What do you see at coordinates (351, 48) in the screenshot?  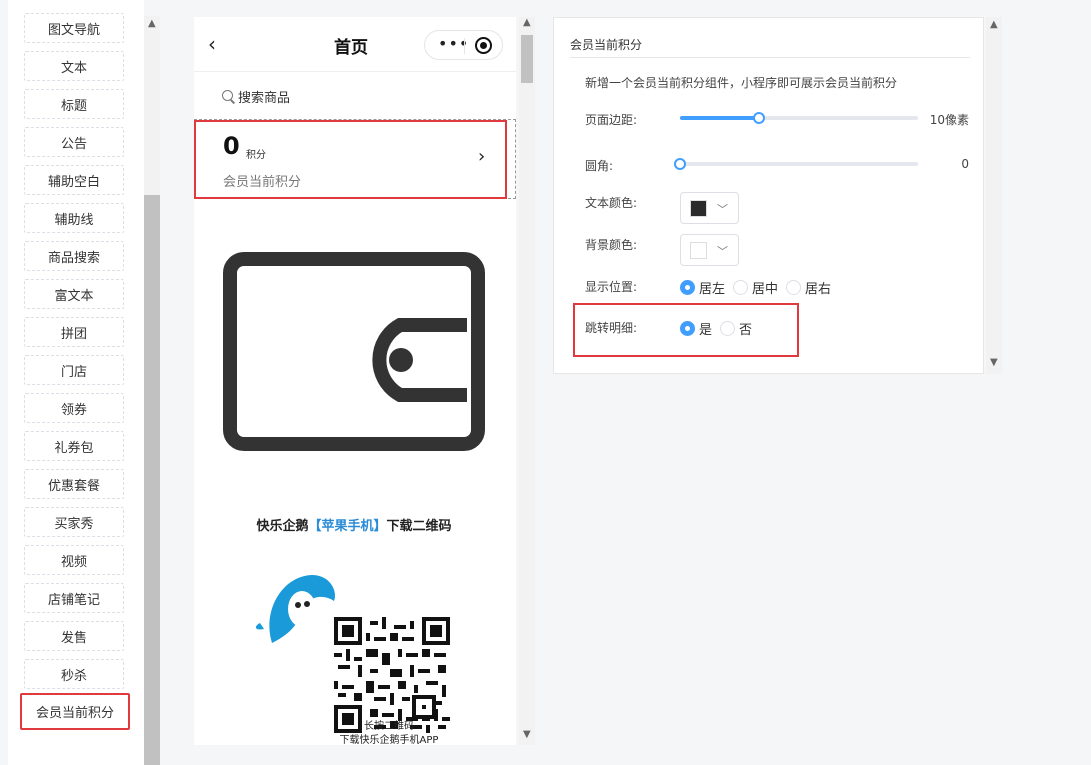 I see `page-title: 首页` at bounding box center [351, 48].